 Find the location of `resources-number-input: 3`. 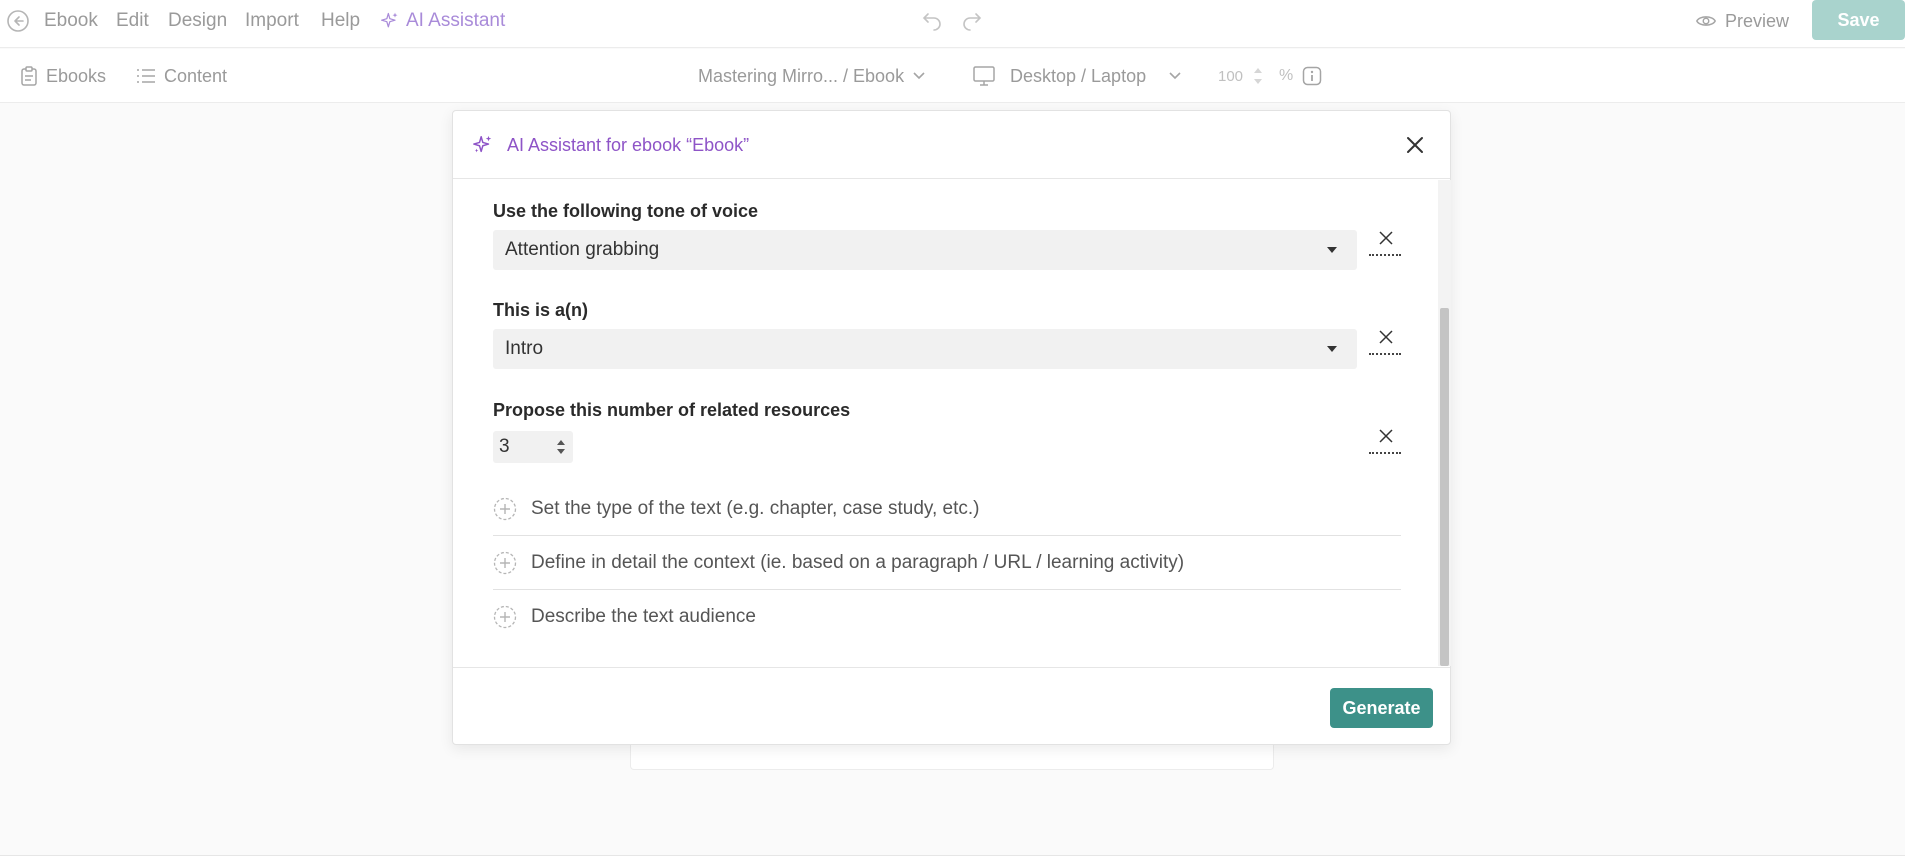

resources-number-input: 3 is located at coordinates (533, 447).